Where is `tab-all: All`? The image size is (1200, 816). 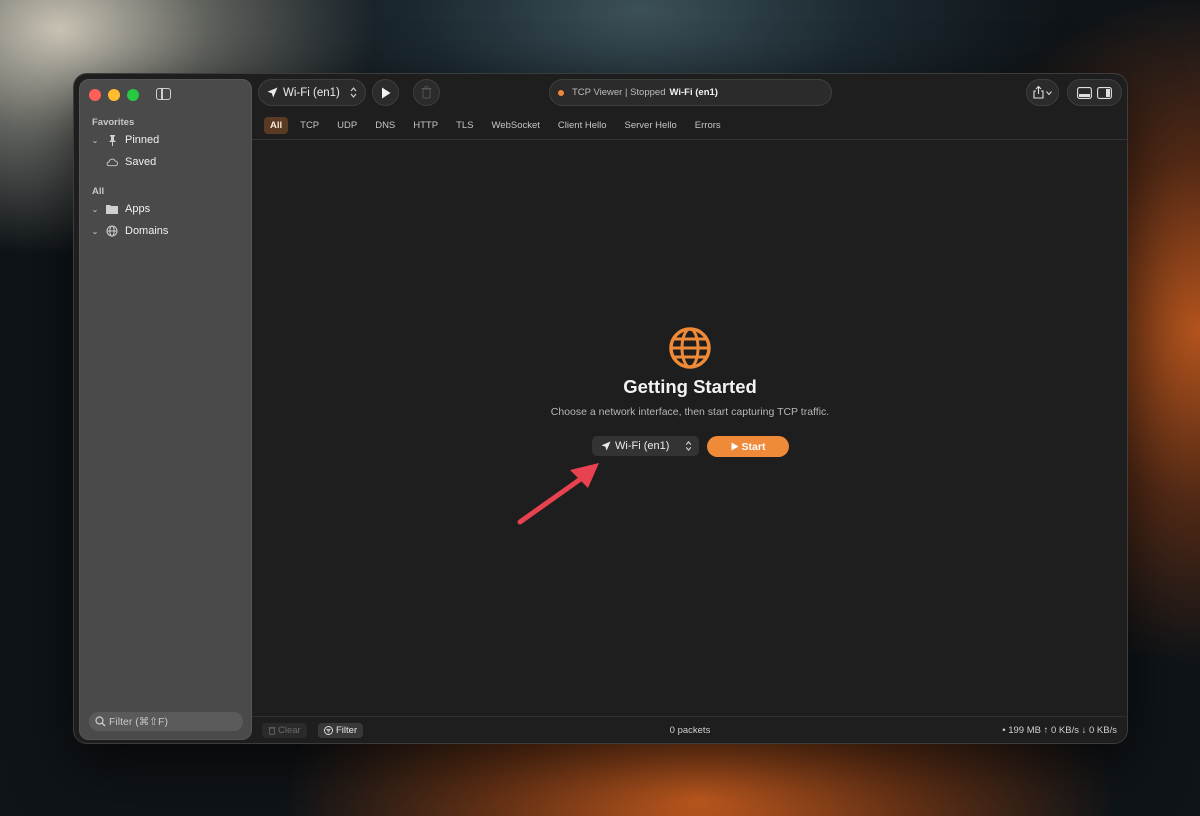
tab-all: All is located at coordinates (276, 125).